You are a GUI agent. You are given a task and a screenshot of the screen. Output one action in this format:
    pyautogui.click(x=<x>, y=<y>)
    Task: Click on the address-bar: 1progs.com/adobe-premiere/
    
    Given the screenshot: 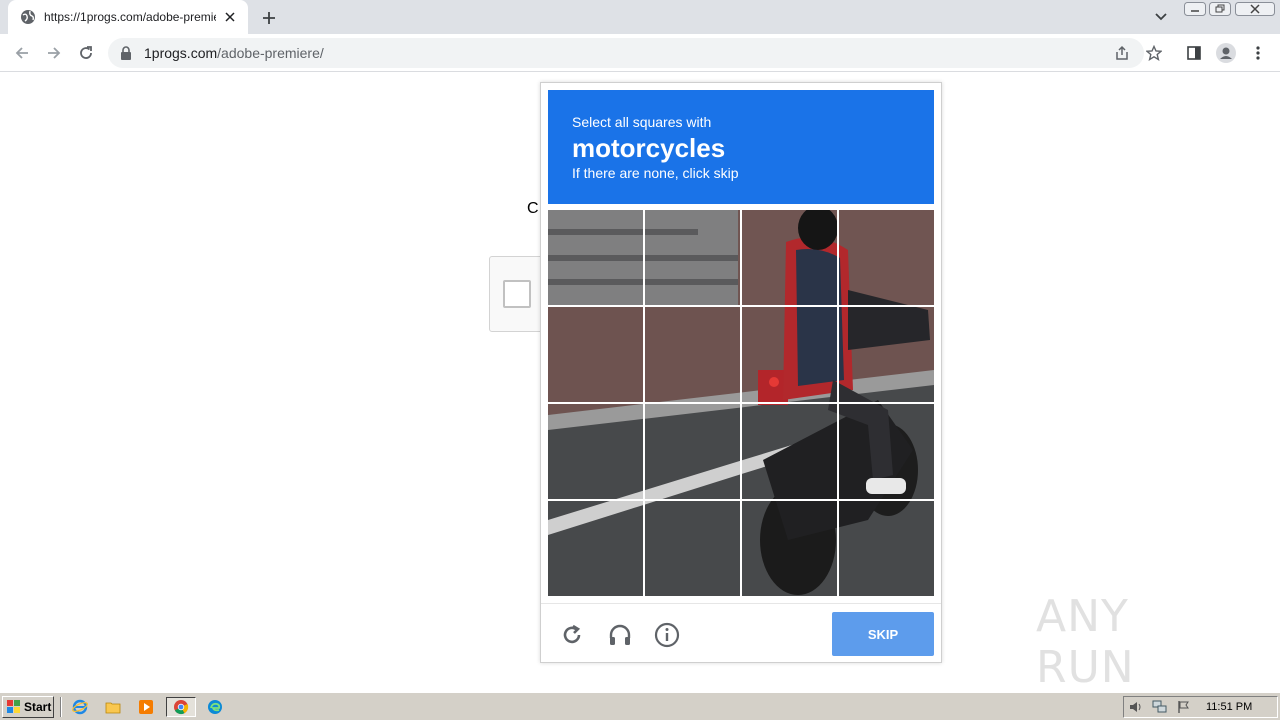 What is the action you would take?
    pyautogui.click(x=626, y=53)
    